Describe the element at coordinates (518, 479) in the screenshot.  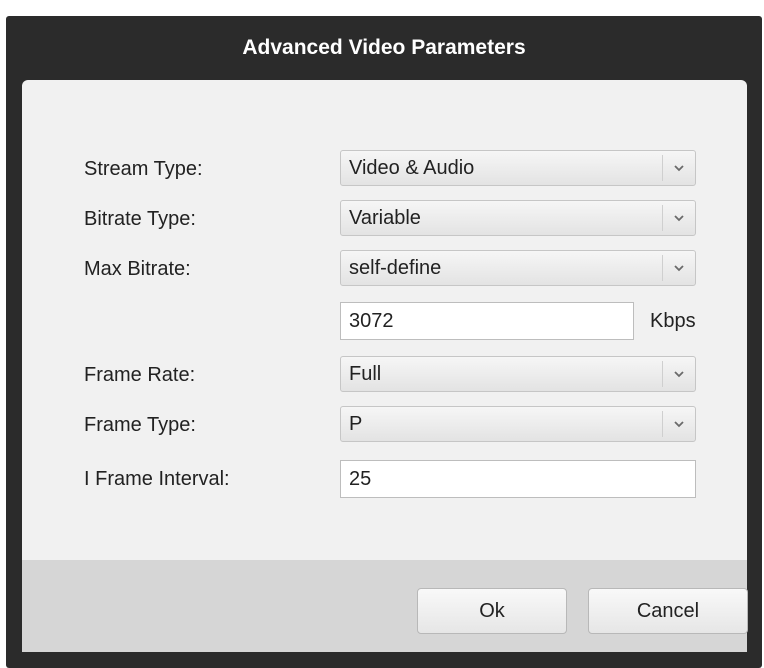
I see `i-frame-interval-input: 25` at that location.